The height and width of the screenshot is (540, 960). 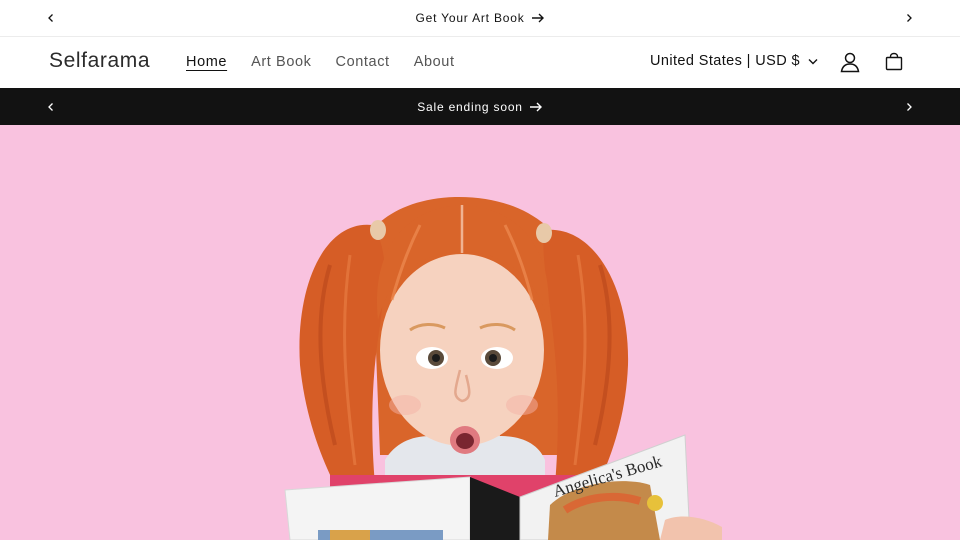 I want to click on announcement-link: Get Your Art Book, so click(x=480, y=18).